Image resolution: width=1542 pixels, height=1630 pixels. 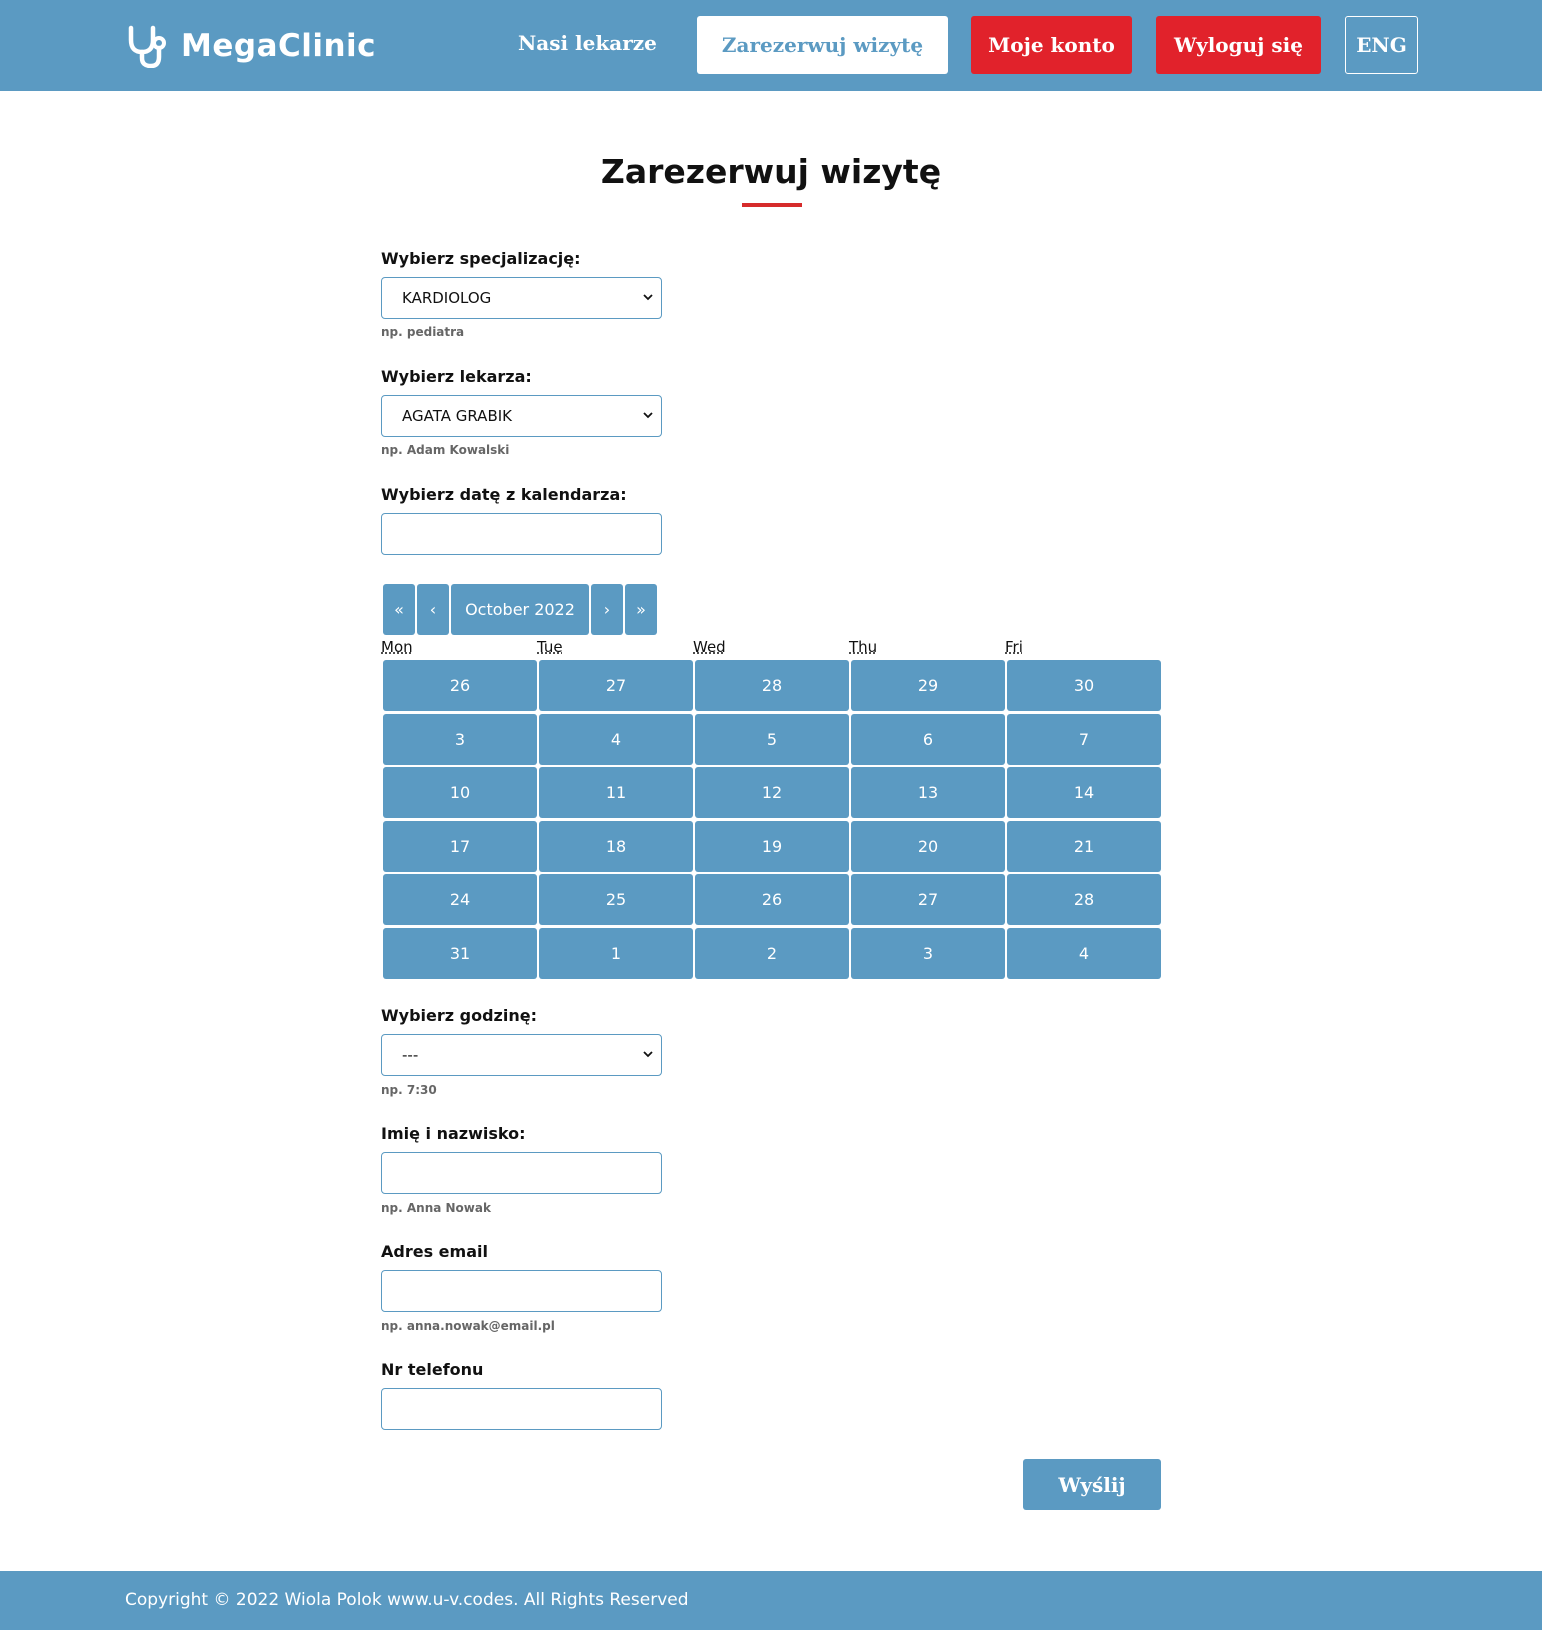 What do you see at coordinates (928, 685) in the screenshot?
I see `calendar-day: 29` at bounding box center [928, 685].